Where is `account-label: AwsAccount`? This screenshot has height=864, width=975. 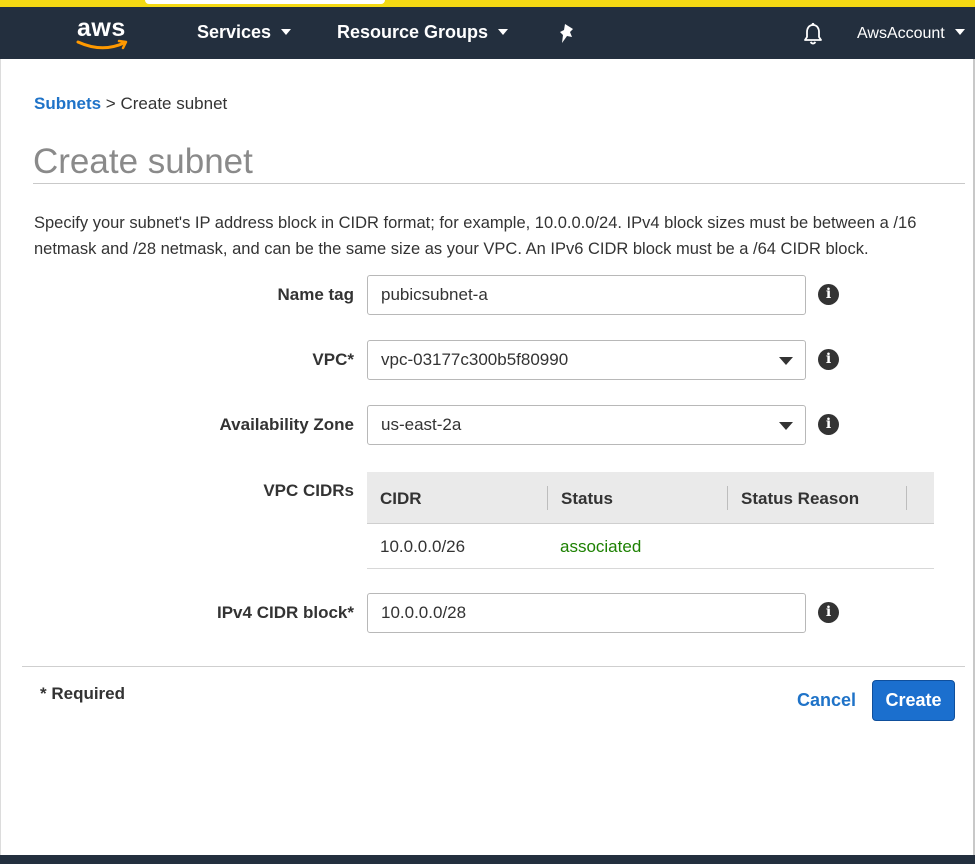 account-label: AwsAccount is located at coordinates (901, 33).